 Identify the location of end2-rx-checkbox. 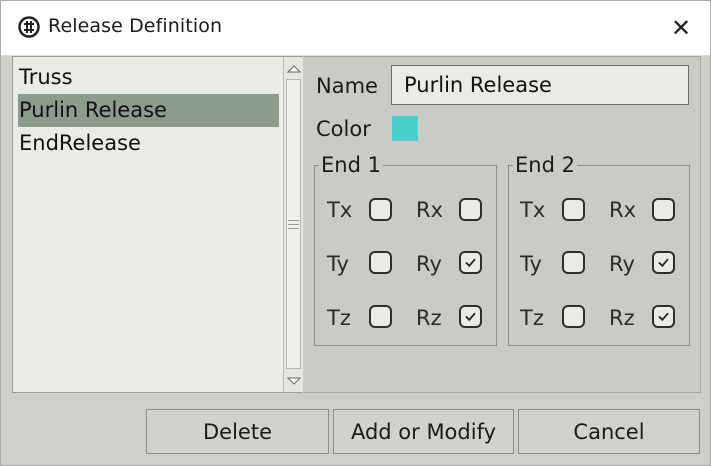
(663, 209).